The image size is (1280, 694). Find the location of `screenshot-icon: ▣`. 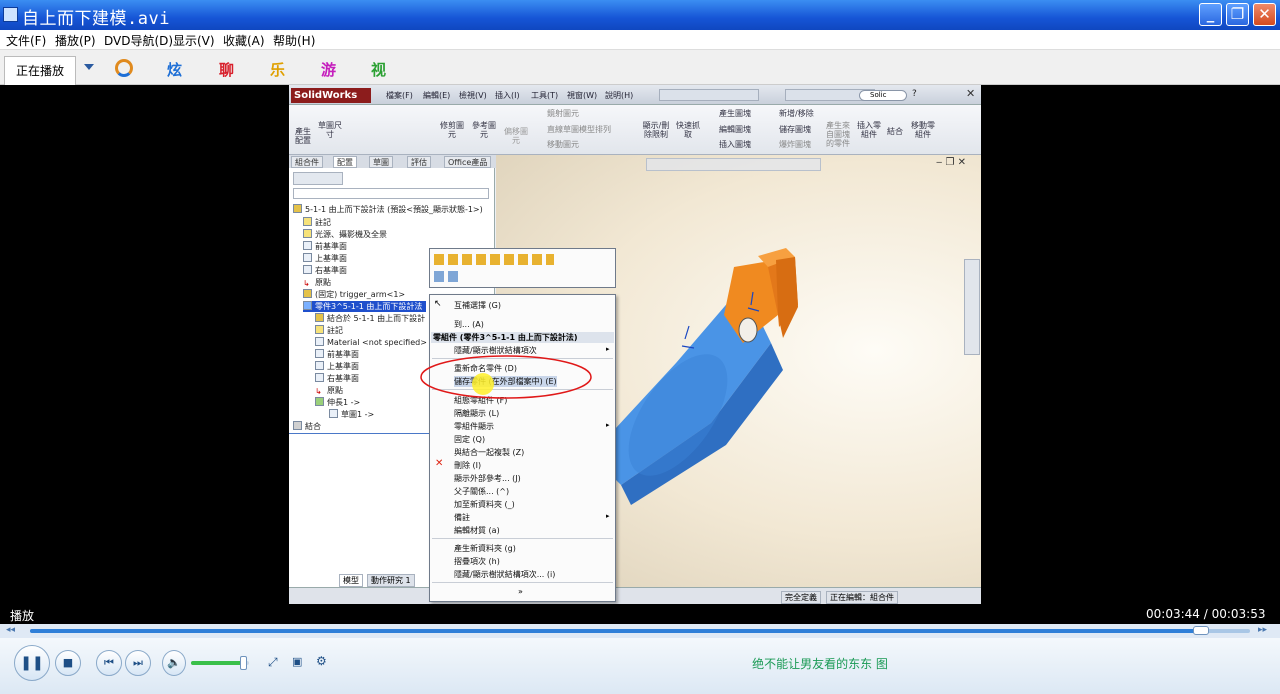

screenshot-icon: ▣ is located at coordinates (297, 661).